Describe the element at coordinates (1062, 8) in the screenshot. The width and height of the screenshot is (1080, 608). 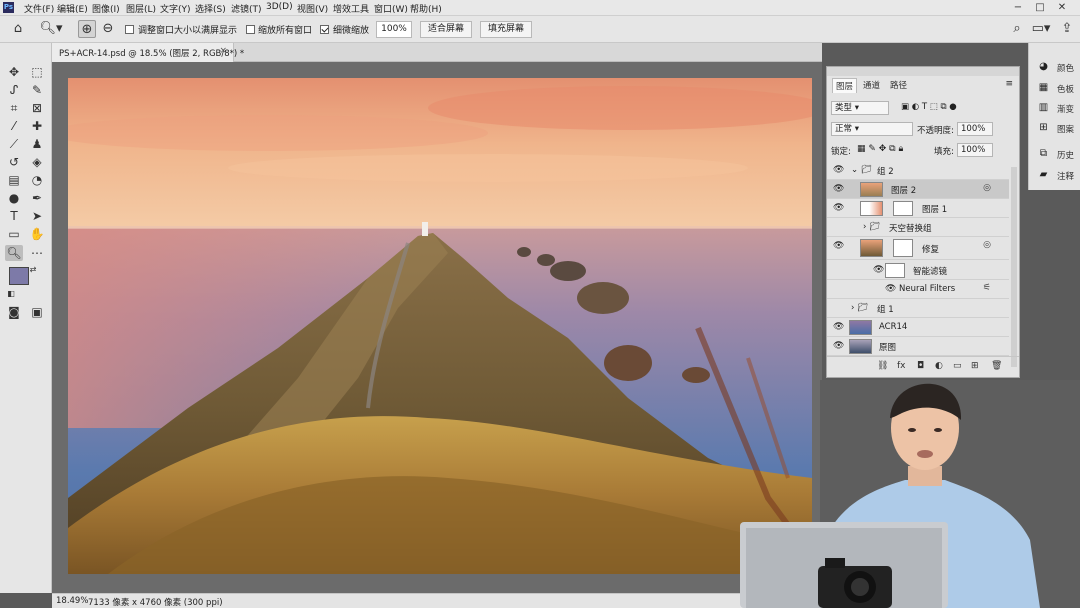
I see `close-icon: ✕` at that location.